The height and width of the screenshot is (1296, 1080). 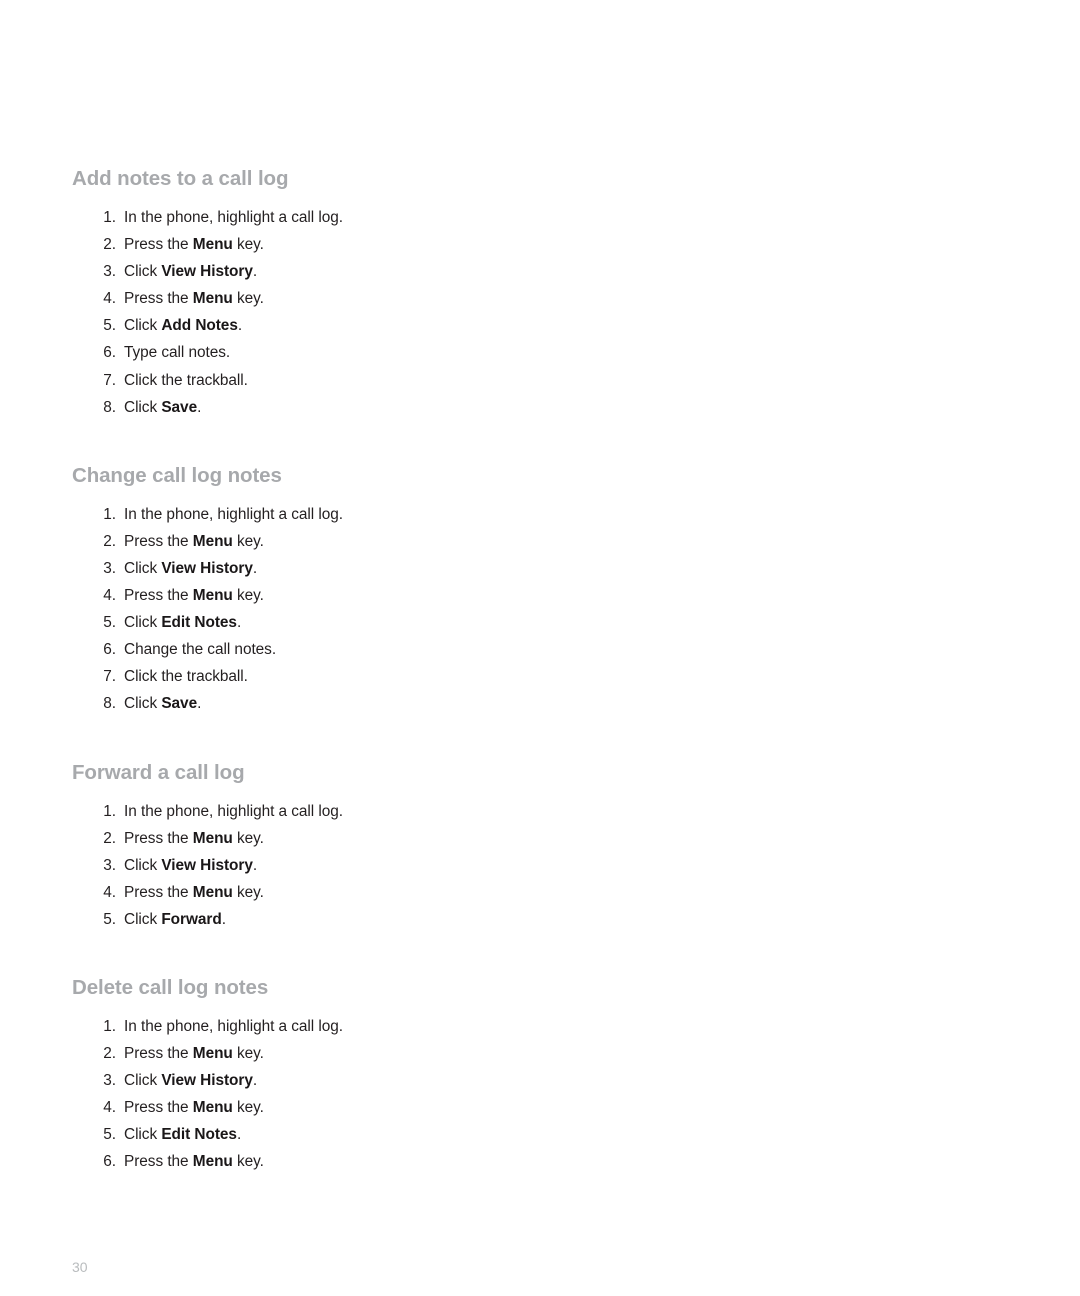 I want to click on step-text: Click Edit Notes., so click(x=182, y=622).